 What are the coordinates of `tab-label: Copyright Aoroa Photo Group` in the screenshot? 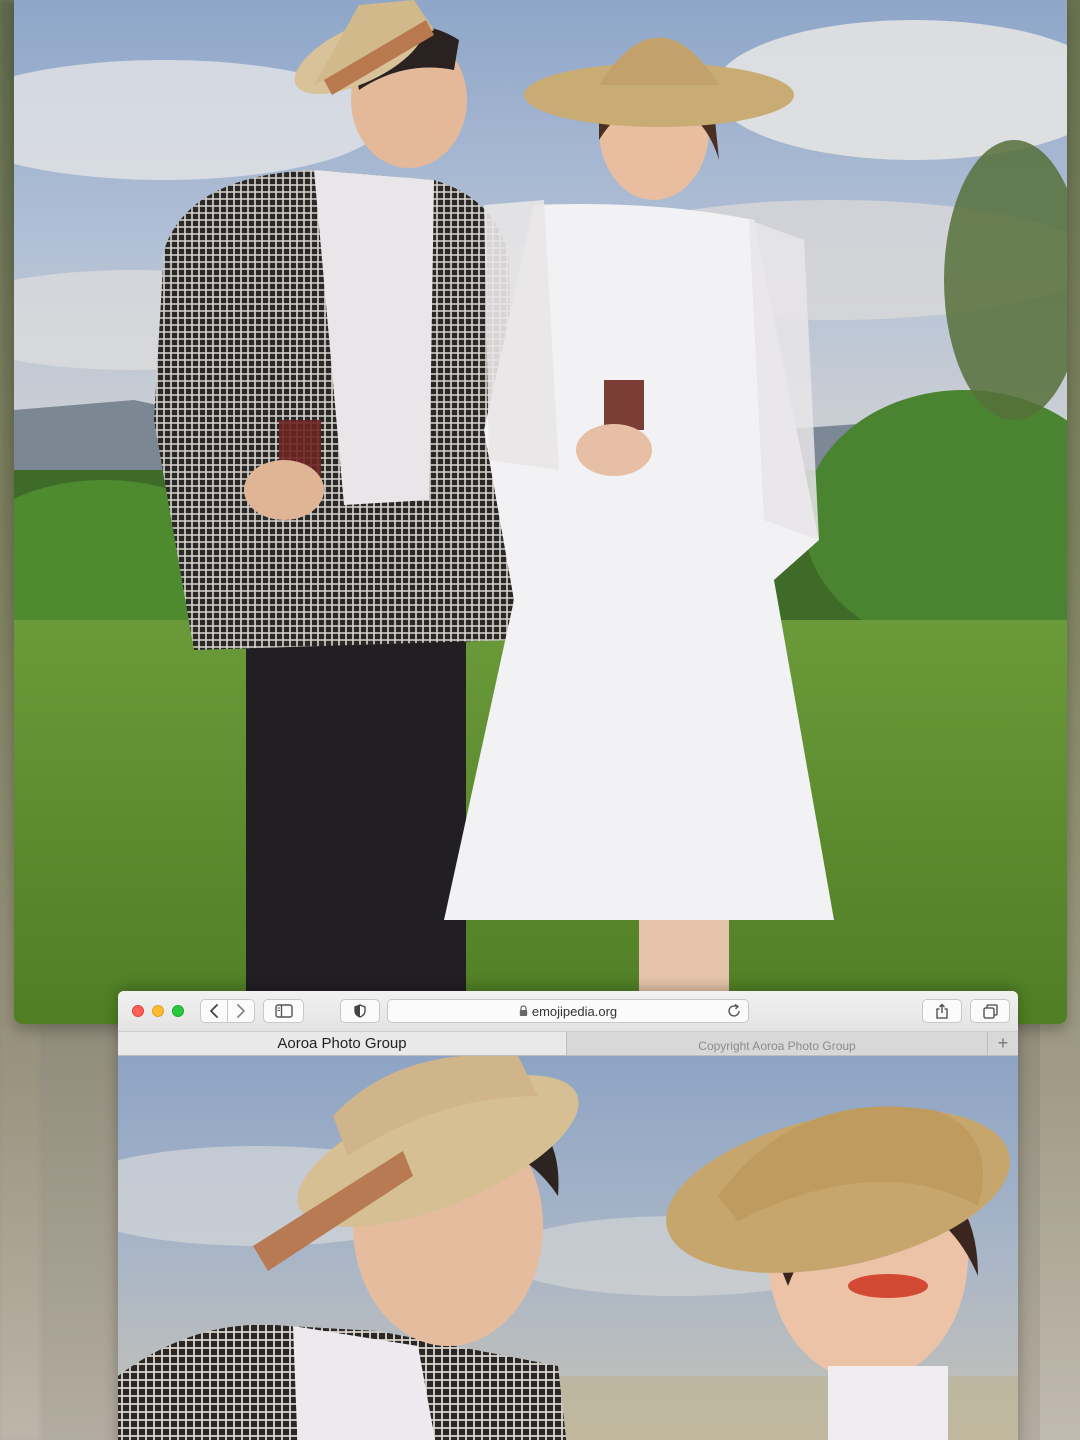 It's located at (777, 1045).